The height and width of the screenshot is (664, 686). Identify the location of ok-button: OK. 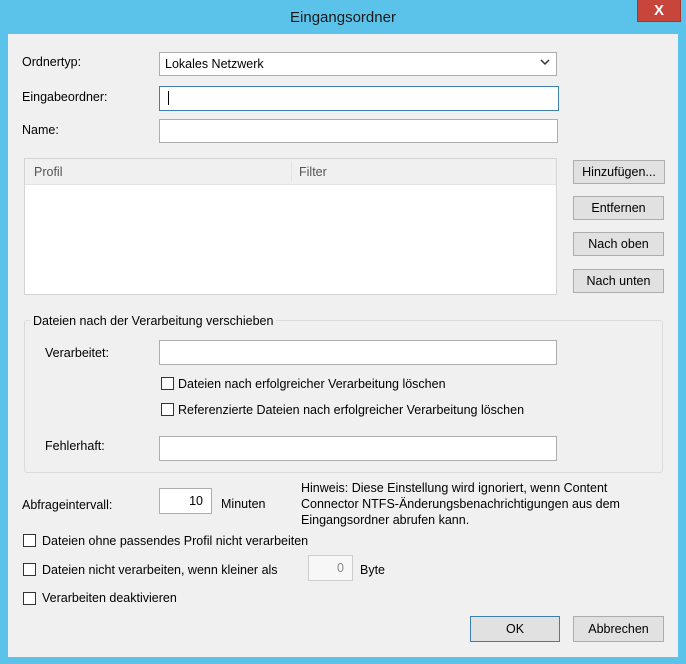
(515, 629).